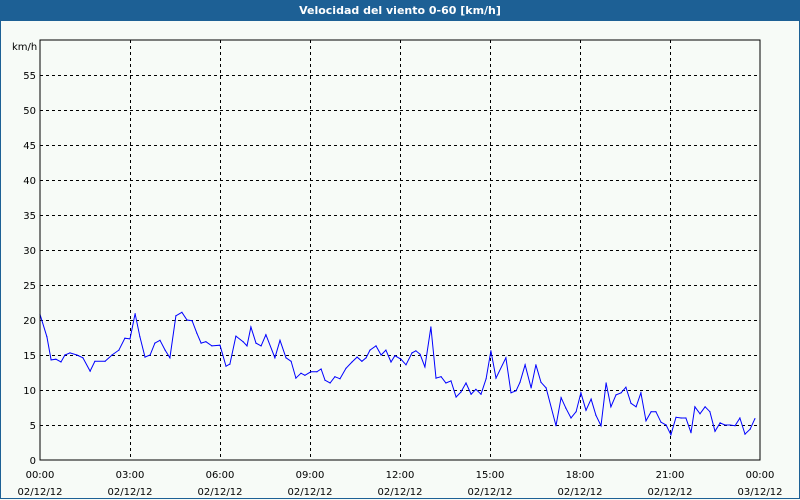 The height and width of the screenshot is (500, 800). I want to click on y-tick-label: 40, so click(29, 181).